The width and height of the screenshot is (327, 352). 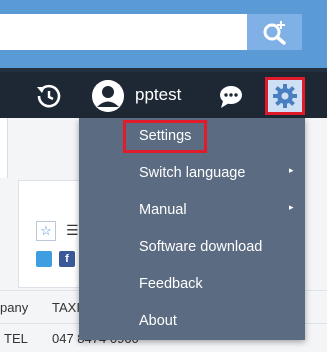 I want to click on menu-item-switch-language: Switch language ▸, so click(x=192, y=173).